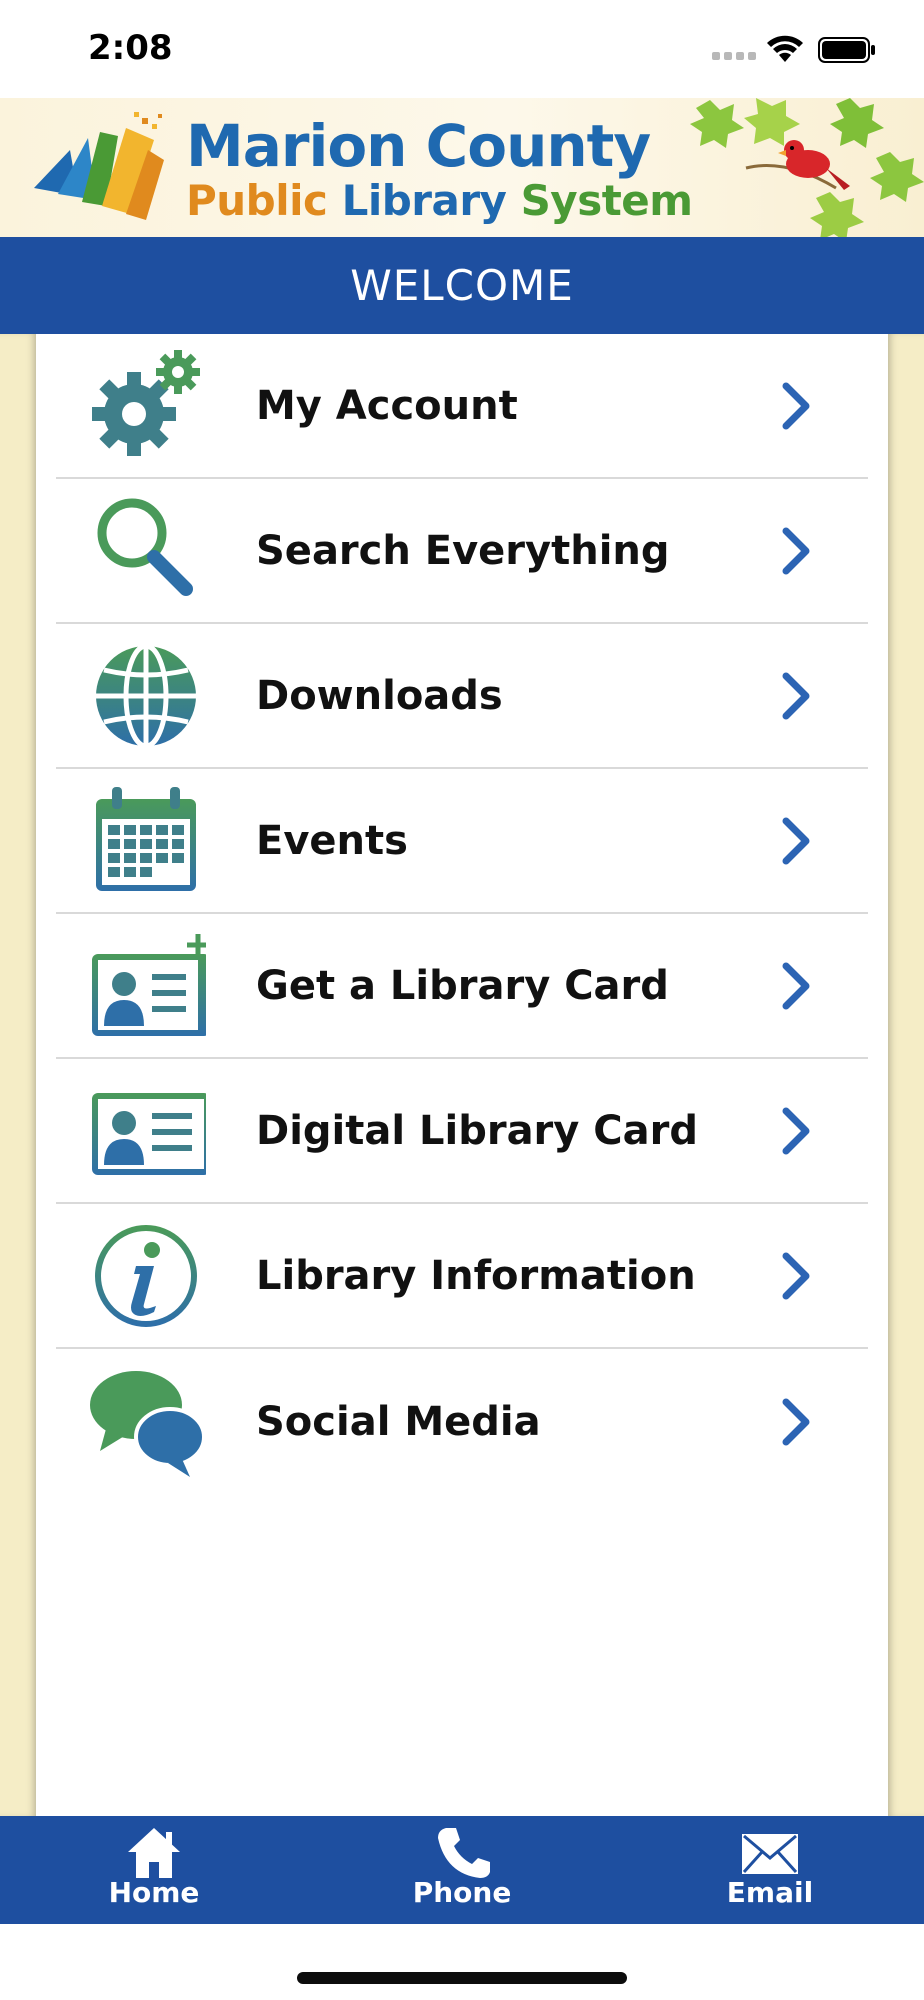 The width and height of the screenshot is (924, 2000). What do you see at coordinates (148, 1424) in the screenshot?
I see `chat-bubbles-icon` at bounding box center [148, 1424].